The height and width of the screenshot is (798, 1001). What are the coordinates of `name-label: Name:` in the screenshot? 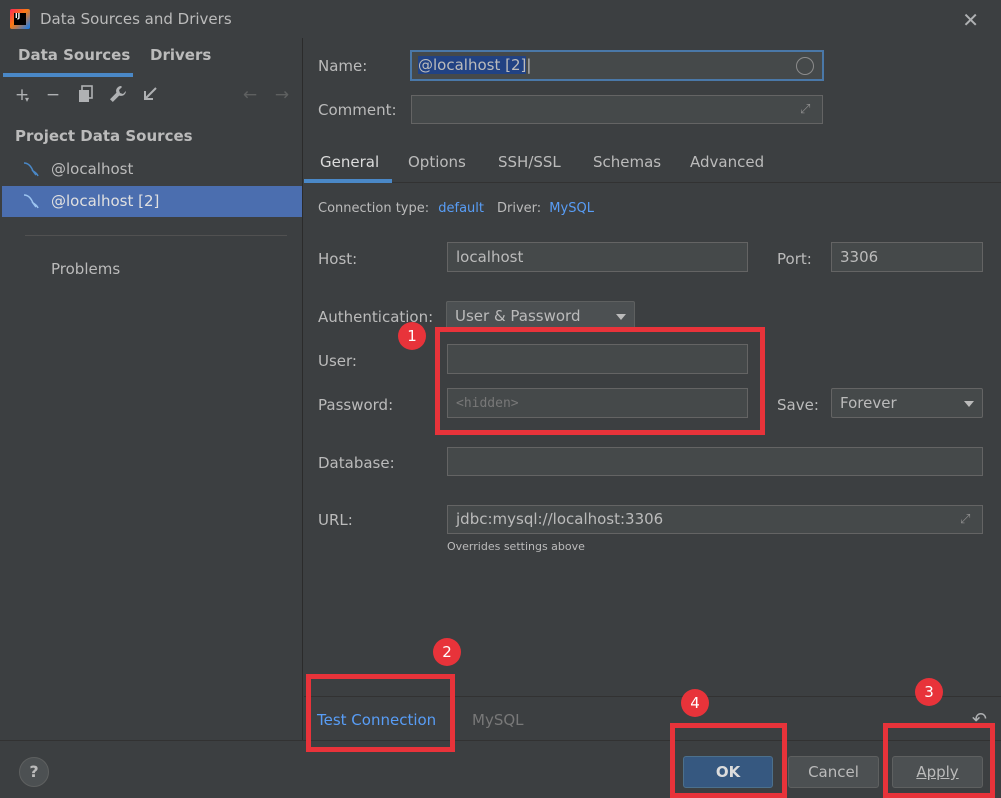 It's located at (343, 66).